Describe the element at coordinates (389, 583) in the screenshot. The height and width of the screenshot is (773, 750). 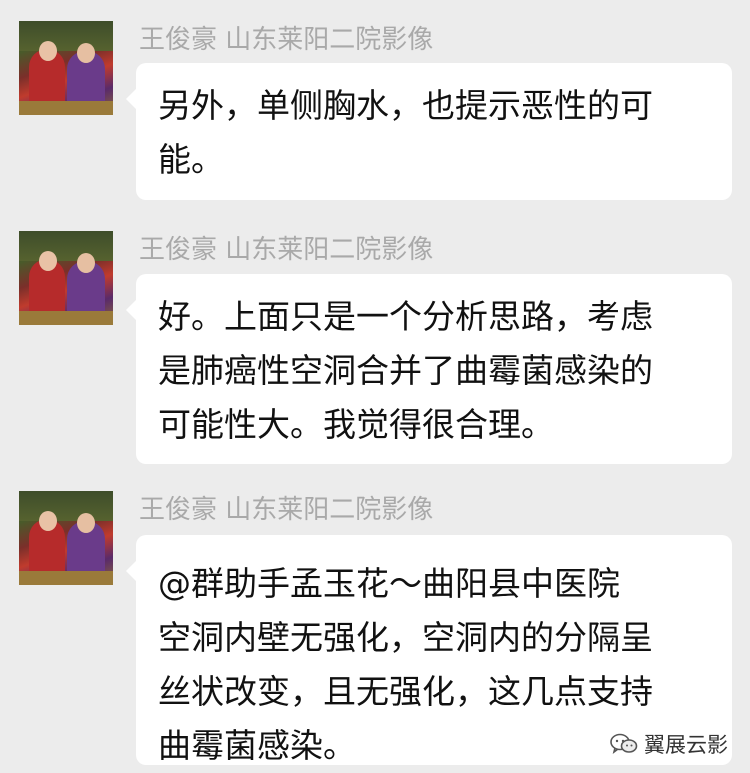
I see `message-line: @群助手孟玉花～曲阳县中医院` at that location.